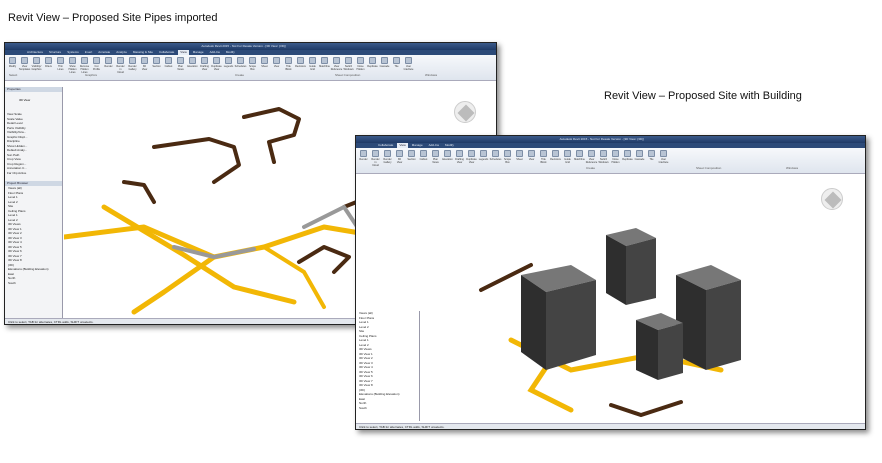 The image size is (882, 463). Describe the element at coordinates (48, 67) in the screenshot. I see `ribbon-button: Filters` at that location.